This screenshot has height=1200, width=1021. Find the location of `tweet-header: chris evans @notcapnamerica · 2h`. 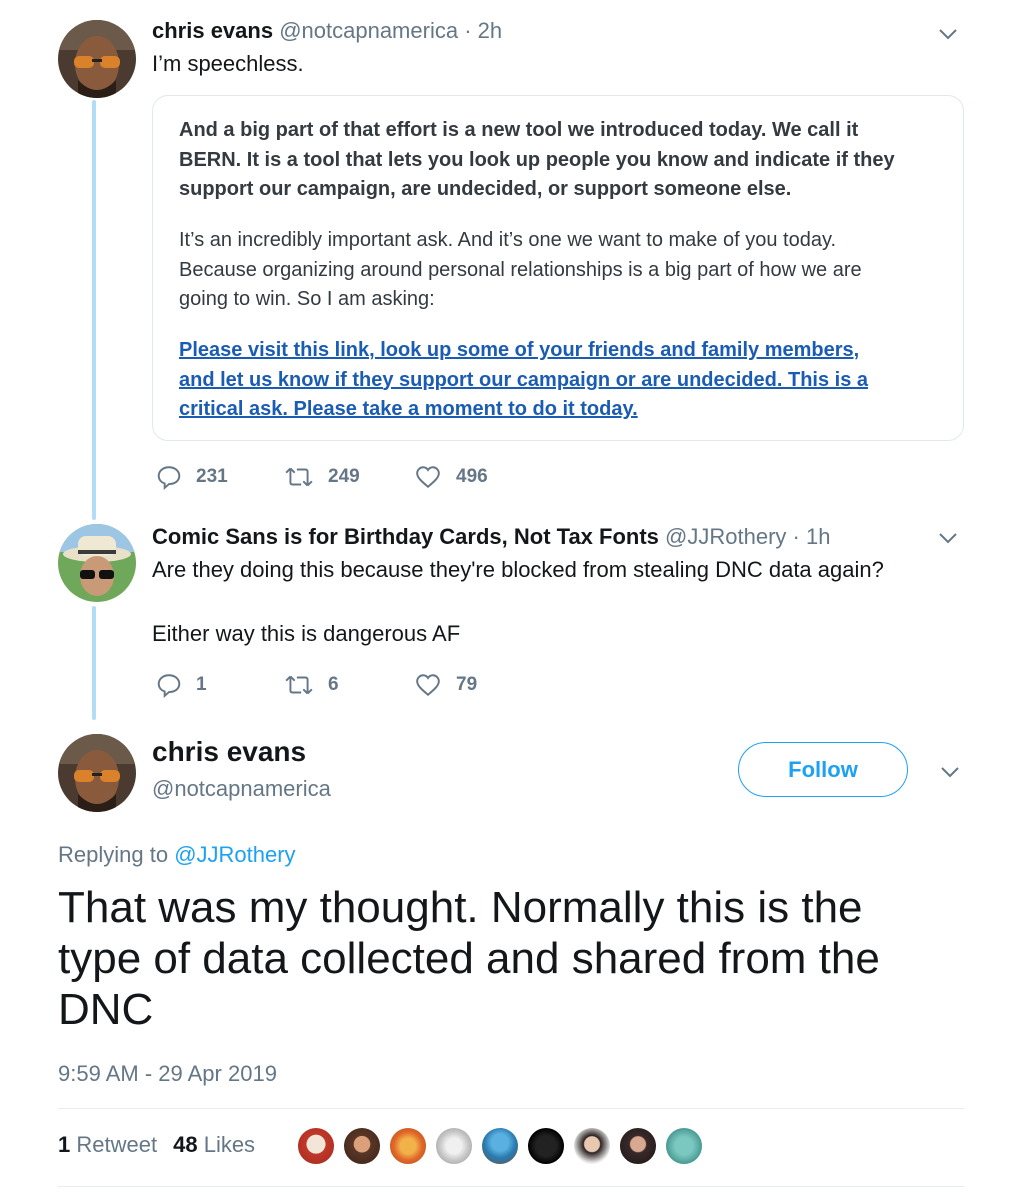

tweet-header: chris evans @notcapnamerica · 2h is located at coordinates (327, 31).